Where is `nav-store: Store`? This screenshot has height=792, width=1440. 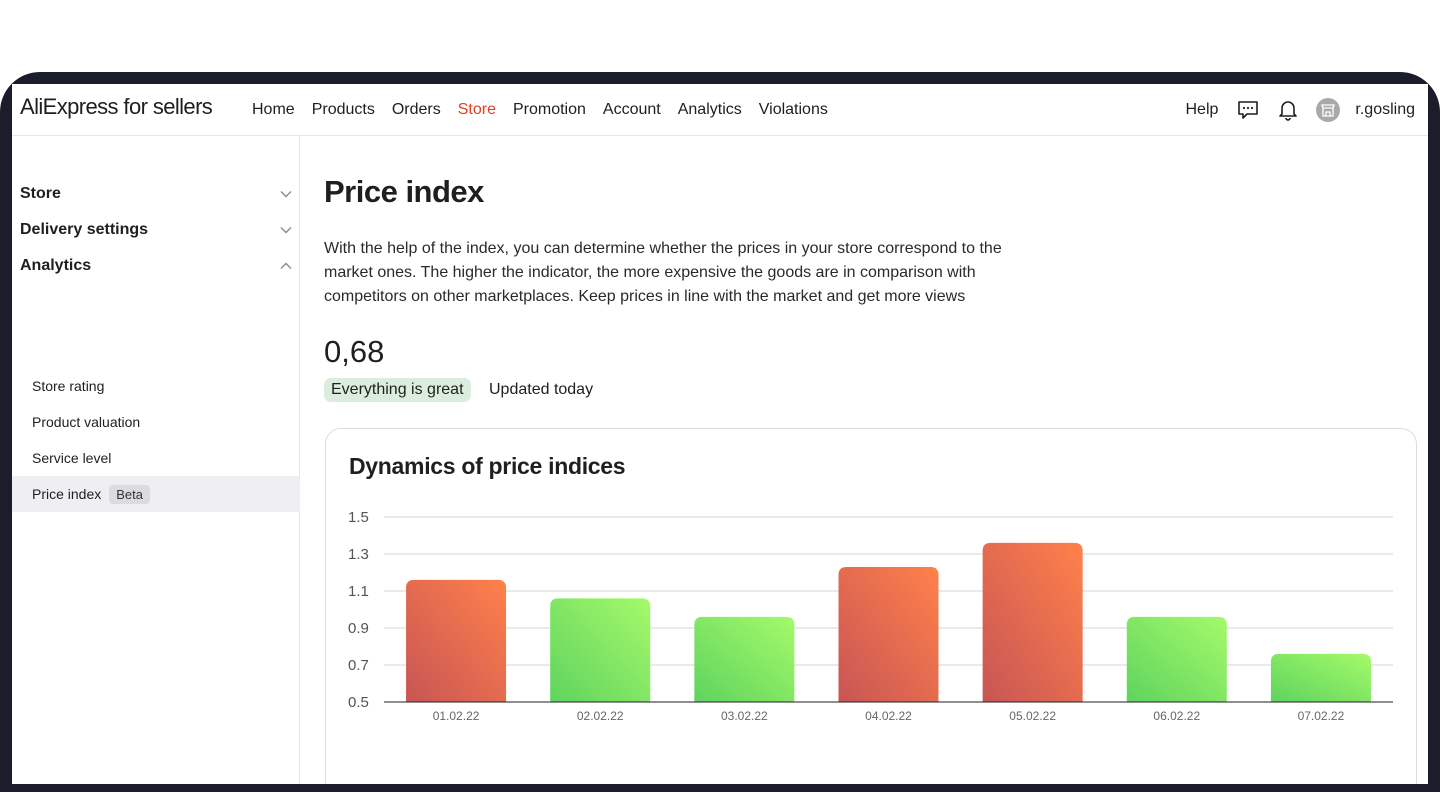
nav-store: Store is located at coordinates (477, 110).